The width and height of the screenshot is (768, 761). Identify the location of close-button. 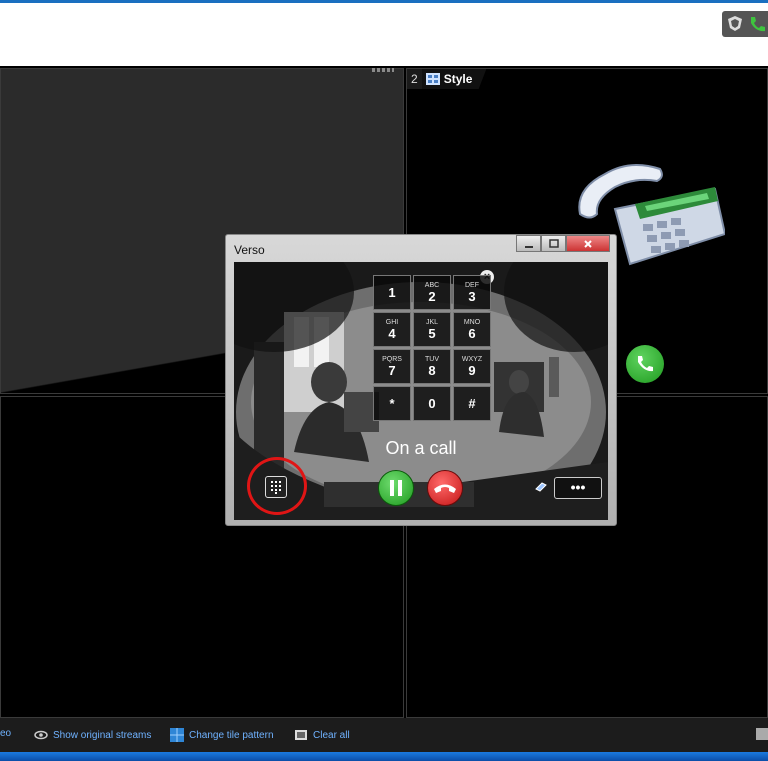
(588, 243).